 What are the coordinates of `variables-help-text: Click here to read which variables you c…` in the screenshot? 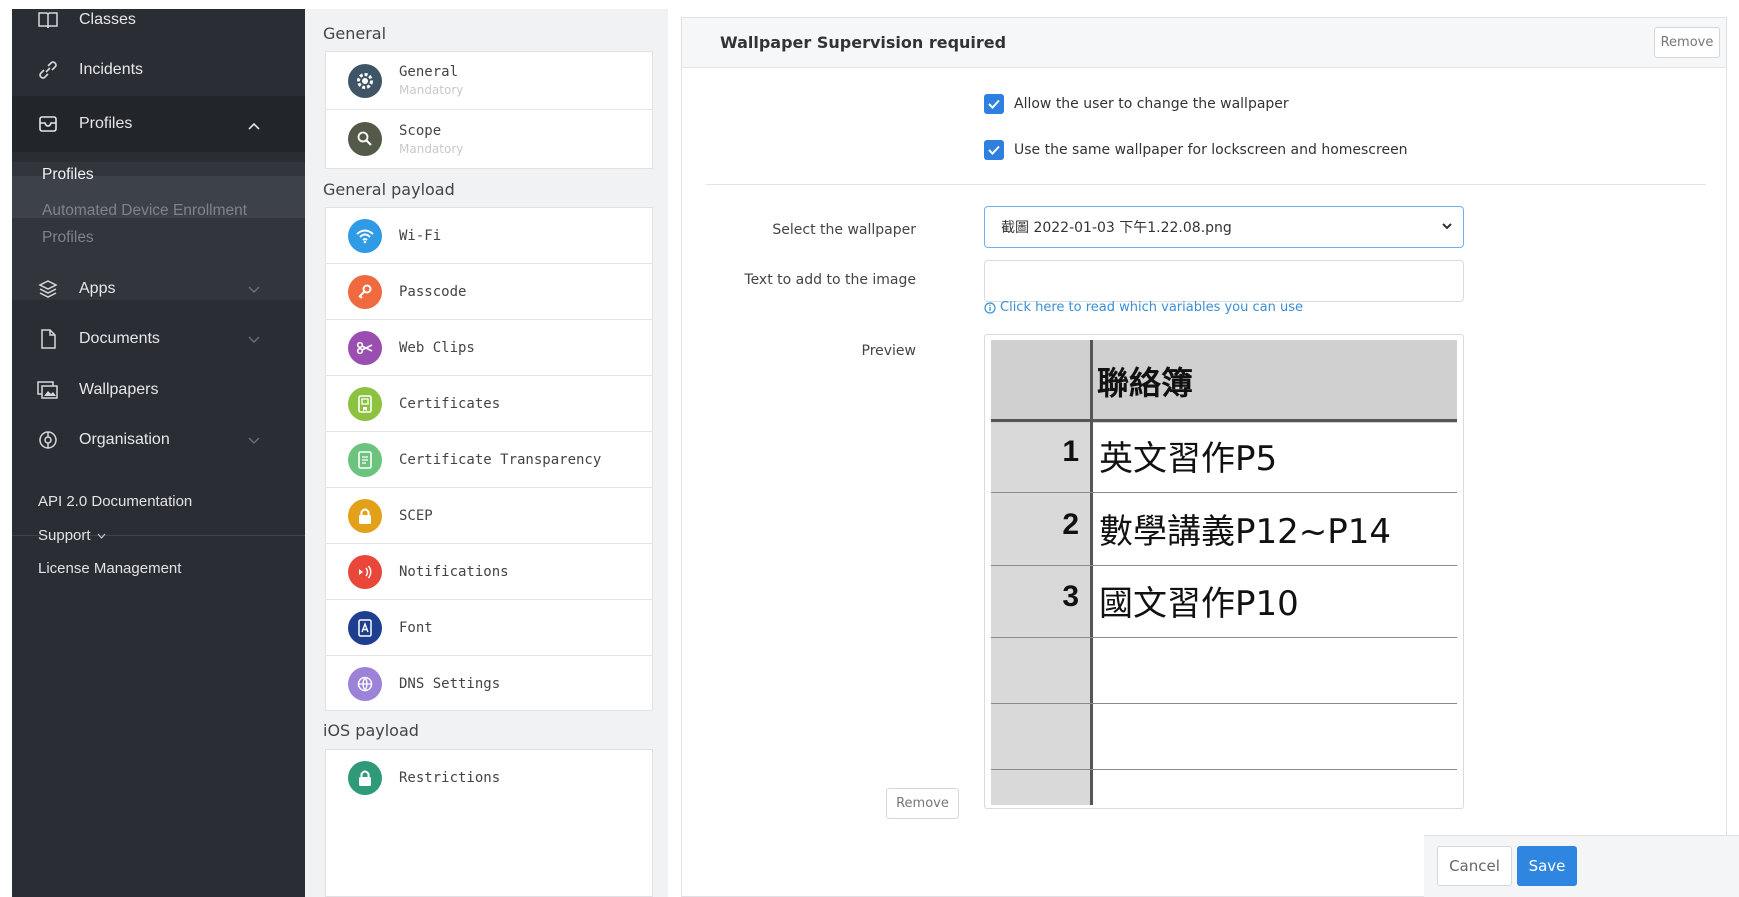 It's located at (1151, 307).